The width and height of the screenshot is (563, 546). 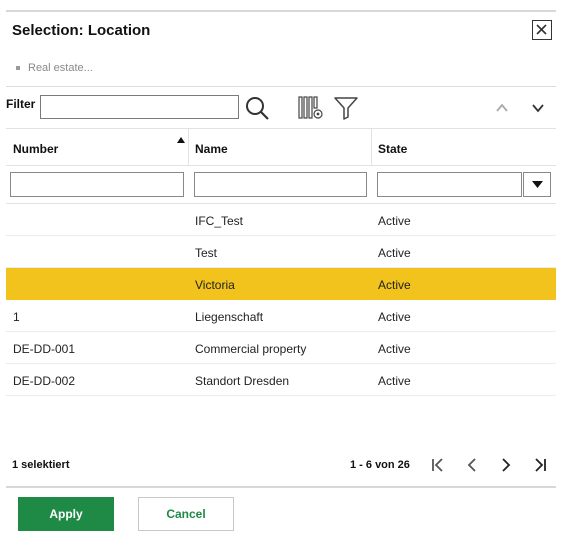 I want to click on first-page-icon, so click(x=437, y=465).